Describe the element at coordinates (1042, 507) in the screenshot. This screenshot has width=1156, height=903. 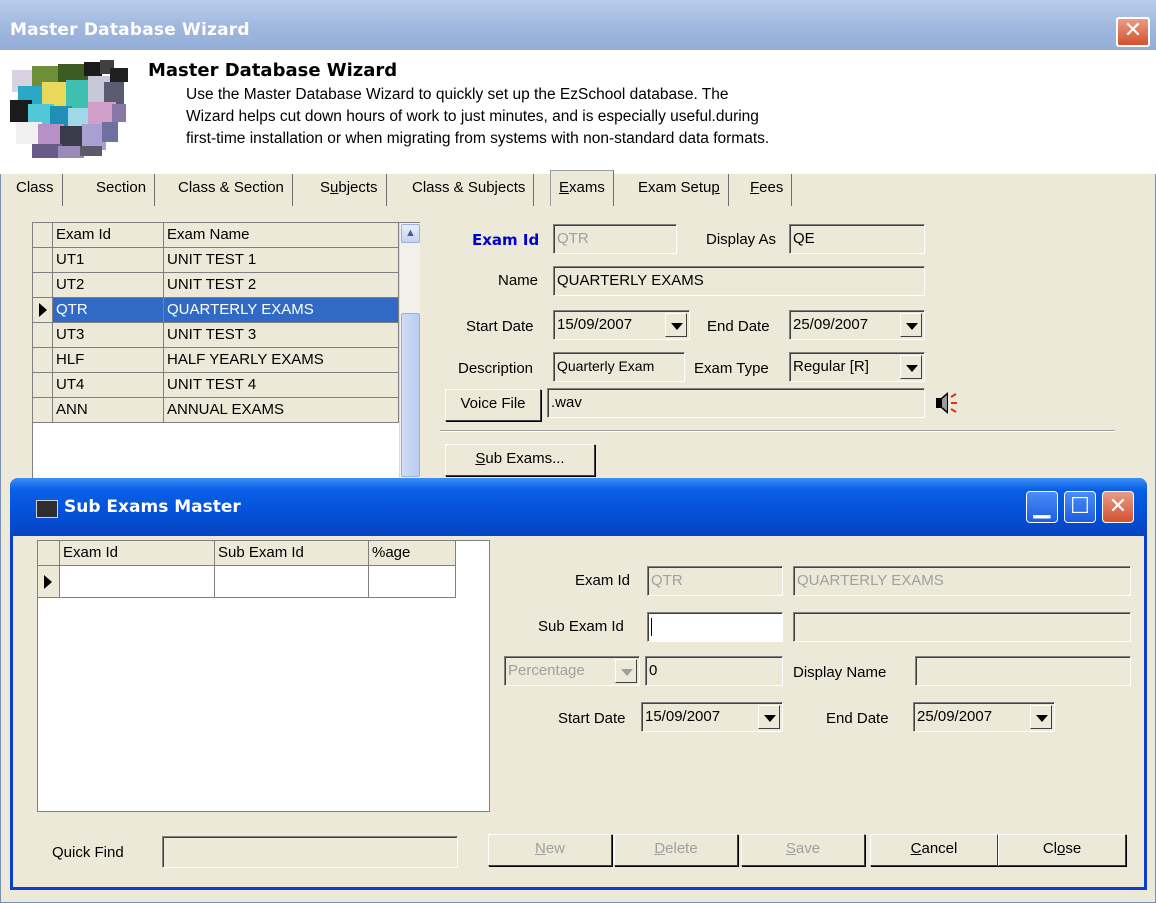
I see `minimize-button: ▁` at that location.